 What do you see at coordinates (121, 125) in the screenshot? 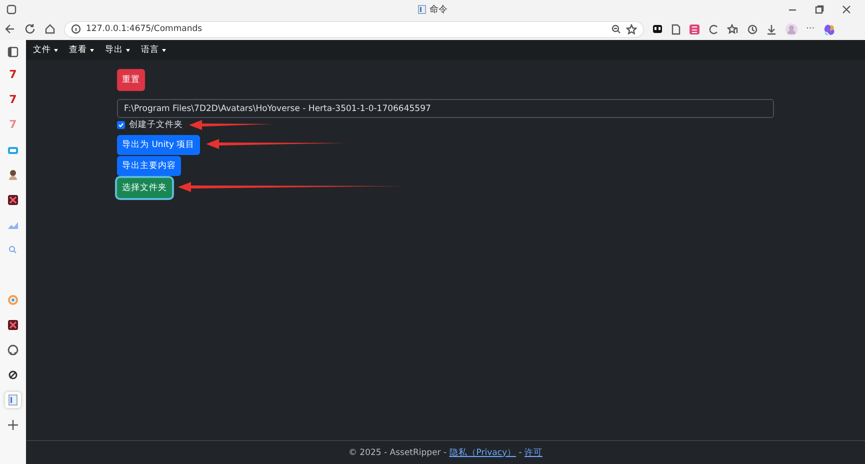
I see `checkbox` at bounding box center [121, 125].